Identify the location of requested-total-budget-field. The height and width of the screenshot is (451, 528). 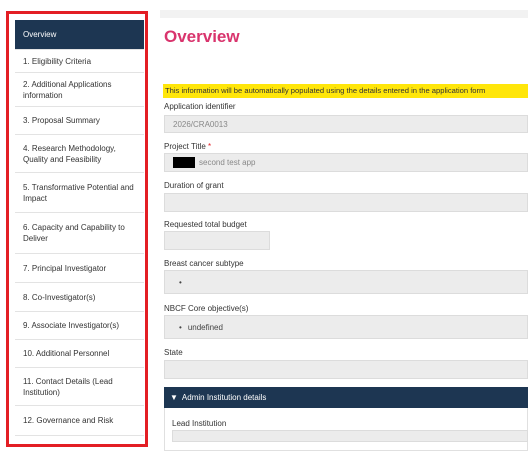
(217, 240).